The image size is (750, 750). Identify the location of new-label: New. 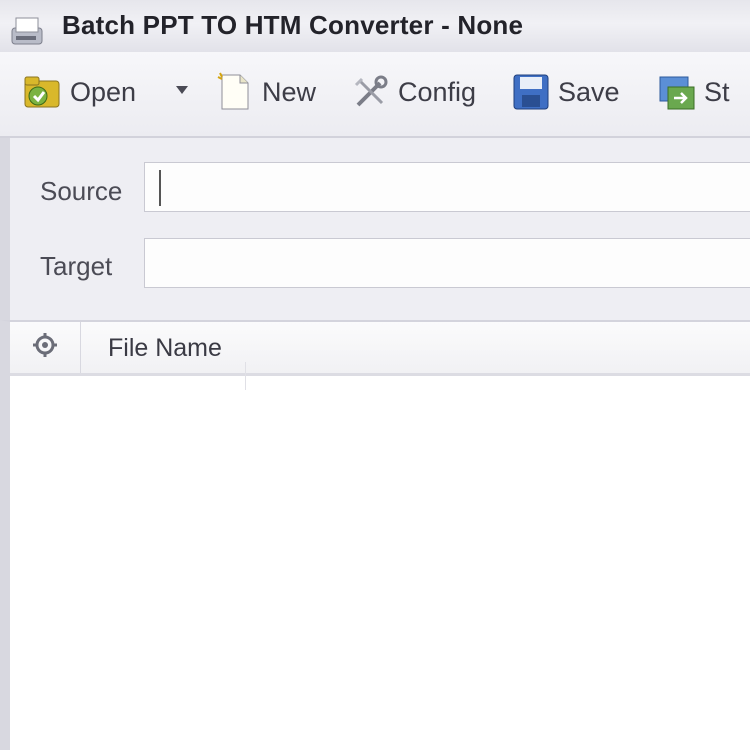
(289, 91).